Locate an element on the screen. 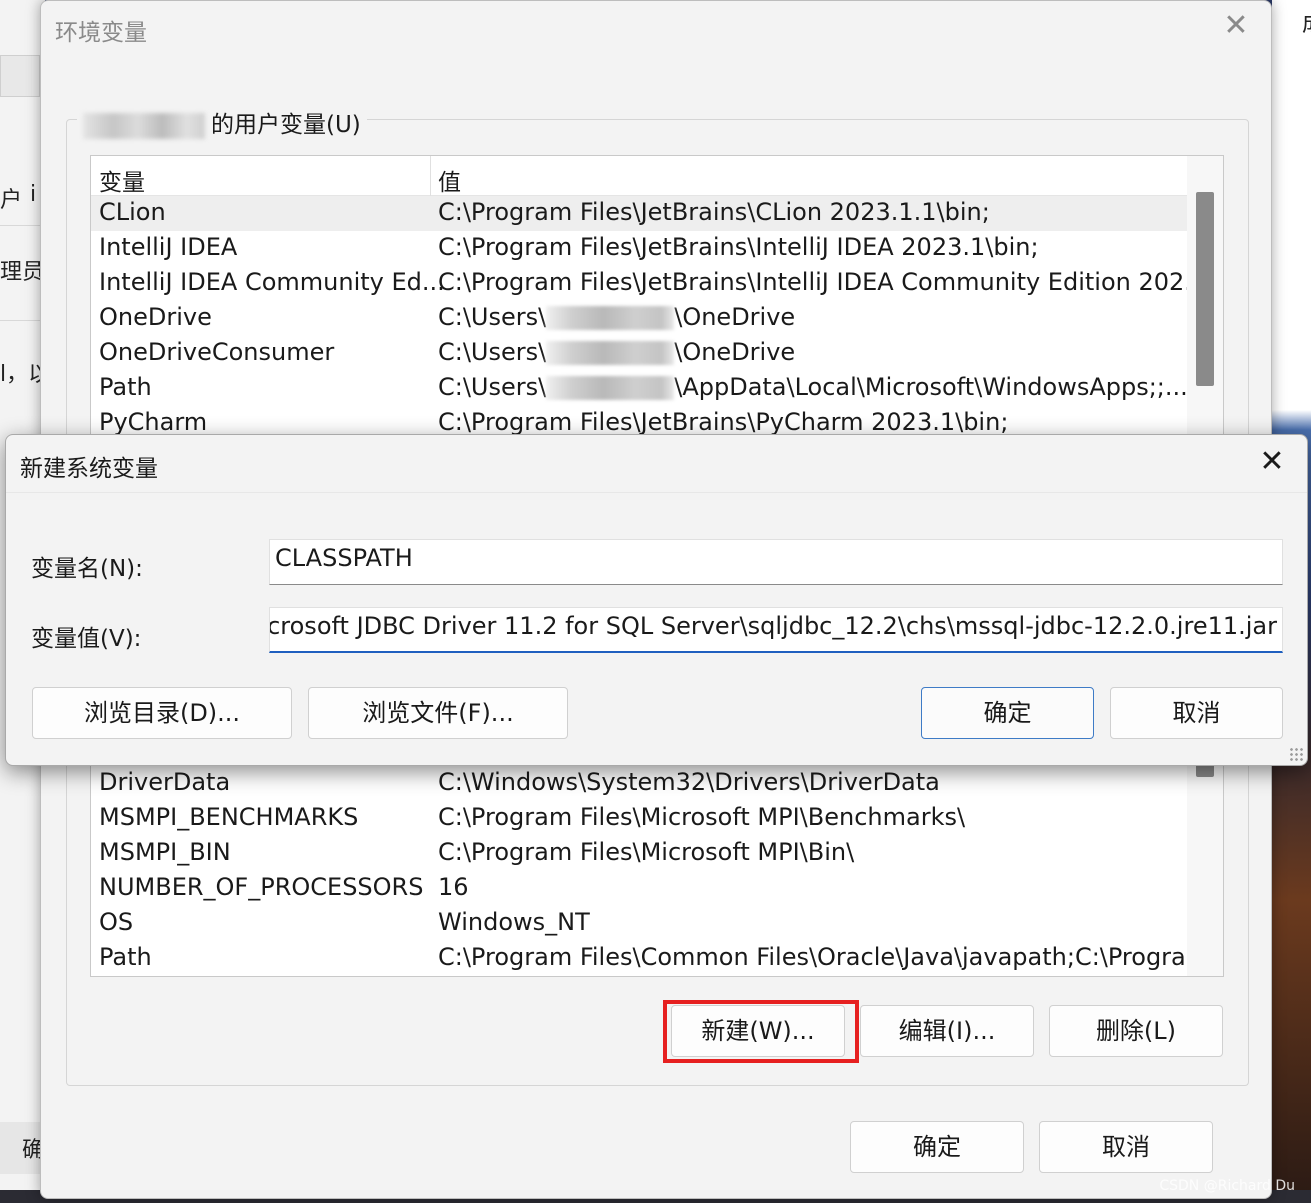  variable-name: MSMPI_BENCHMARKS is located at coordinates (229, 817).